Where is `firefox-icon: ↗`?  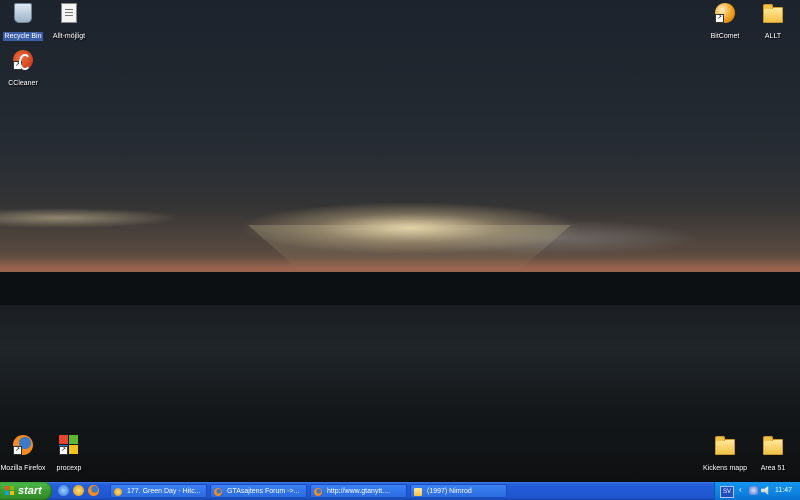 firefox-icon: ↗ is located at coordinates (23, 445).